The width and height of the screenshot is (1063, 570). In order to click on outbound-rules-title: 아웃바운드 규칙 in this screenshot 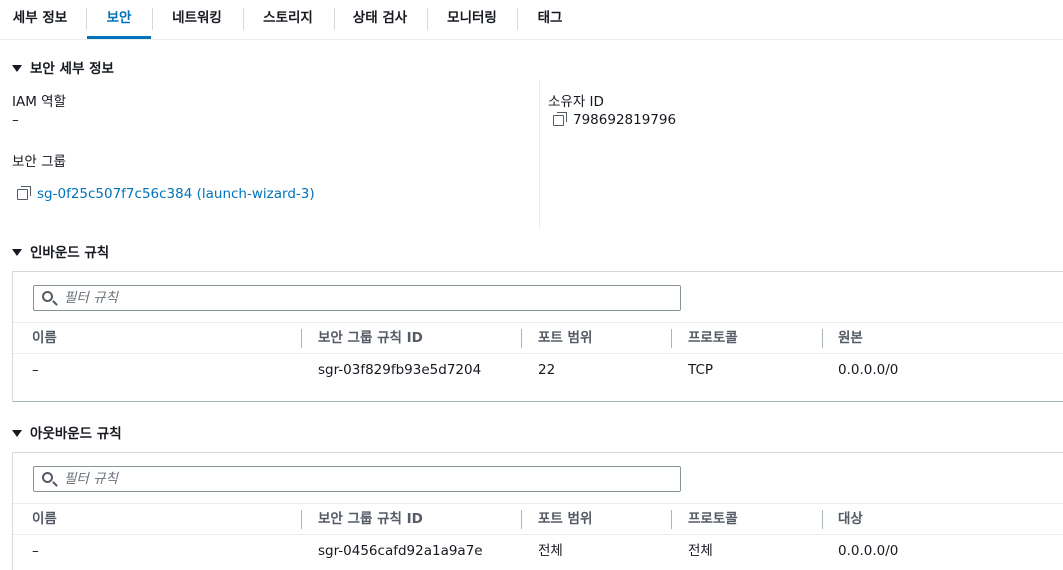, I will do `click(76, 434)`.